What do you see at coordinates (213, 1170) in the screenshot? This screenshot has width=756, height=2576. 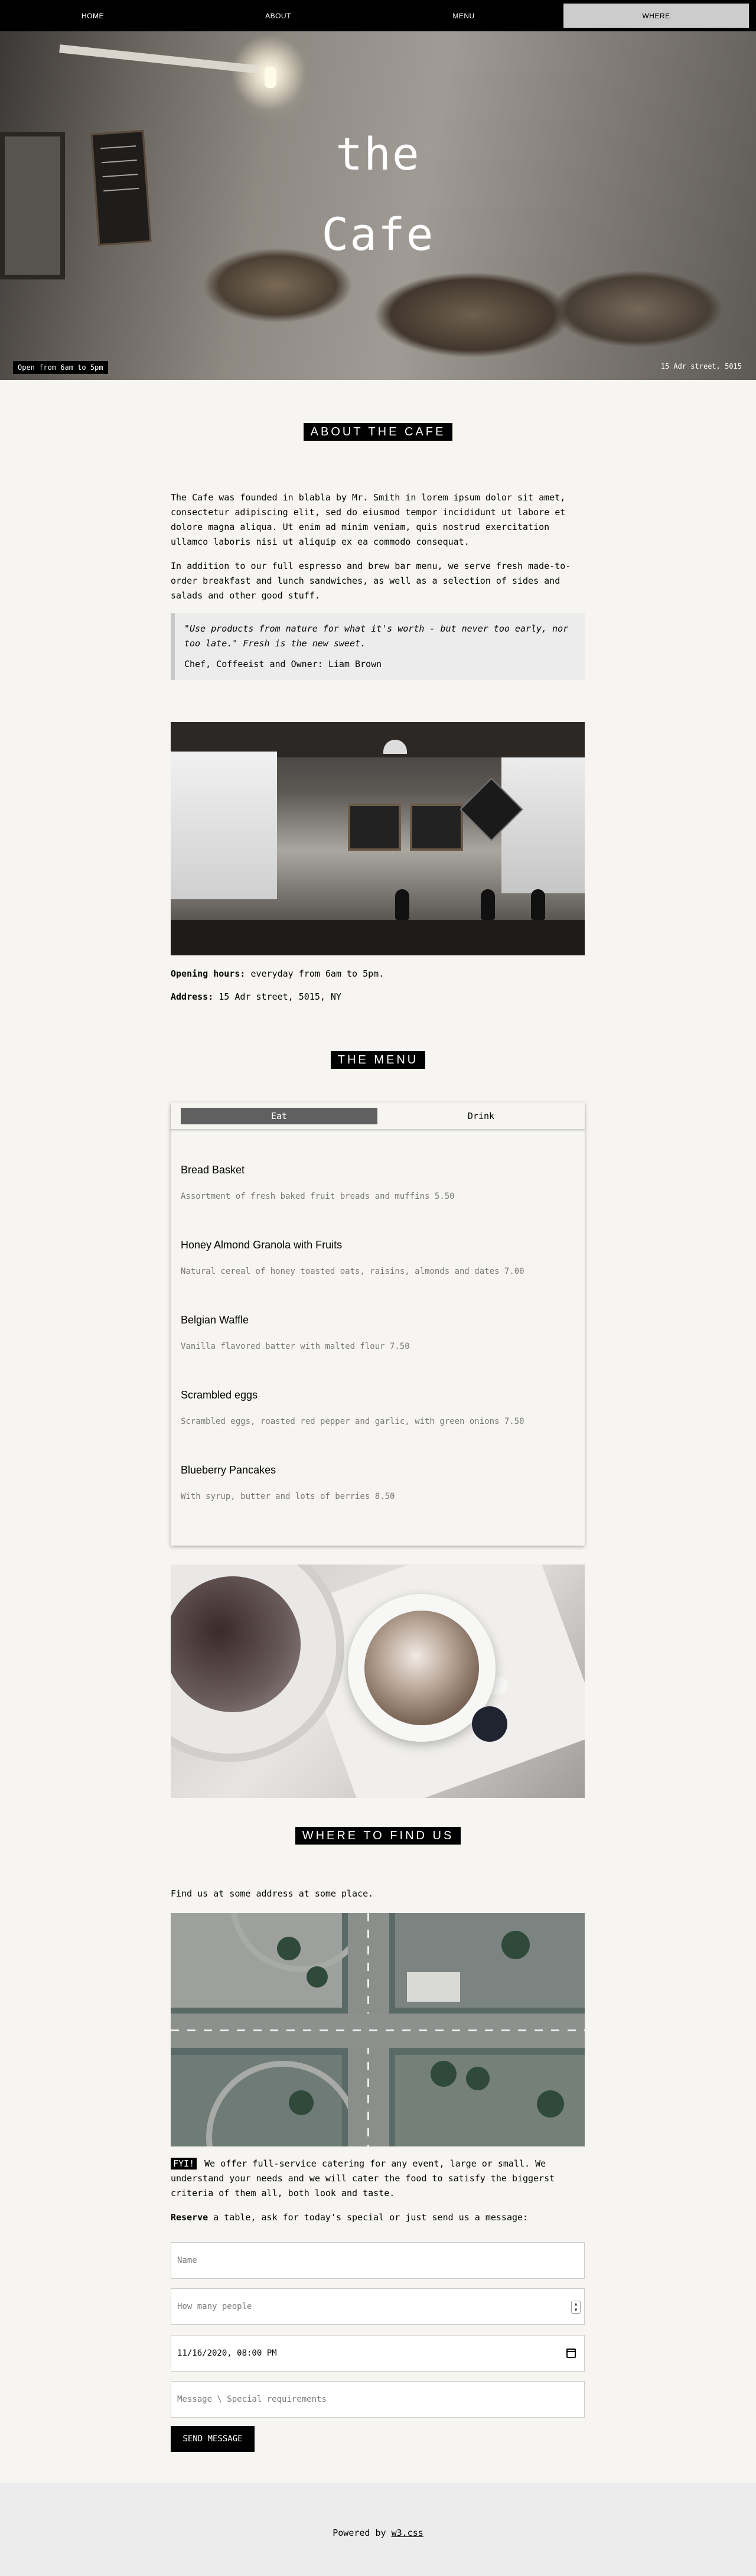 I see `menu-item-name: Bread Basket` at bounding box center [213, 1170].